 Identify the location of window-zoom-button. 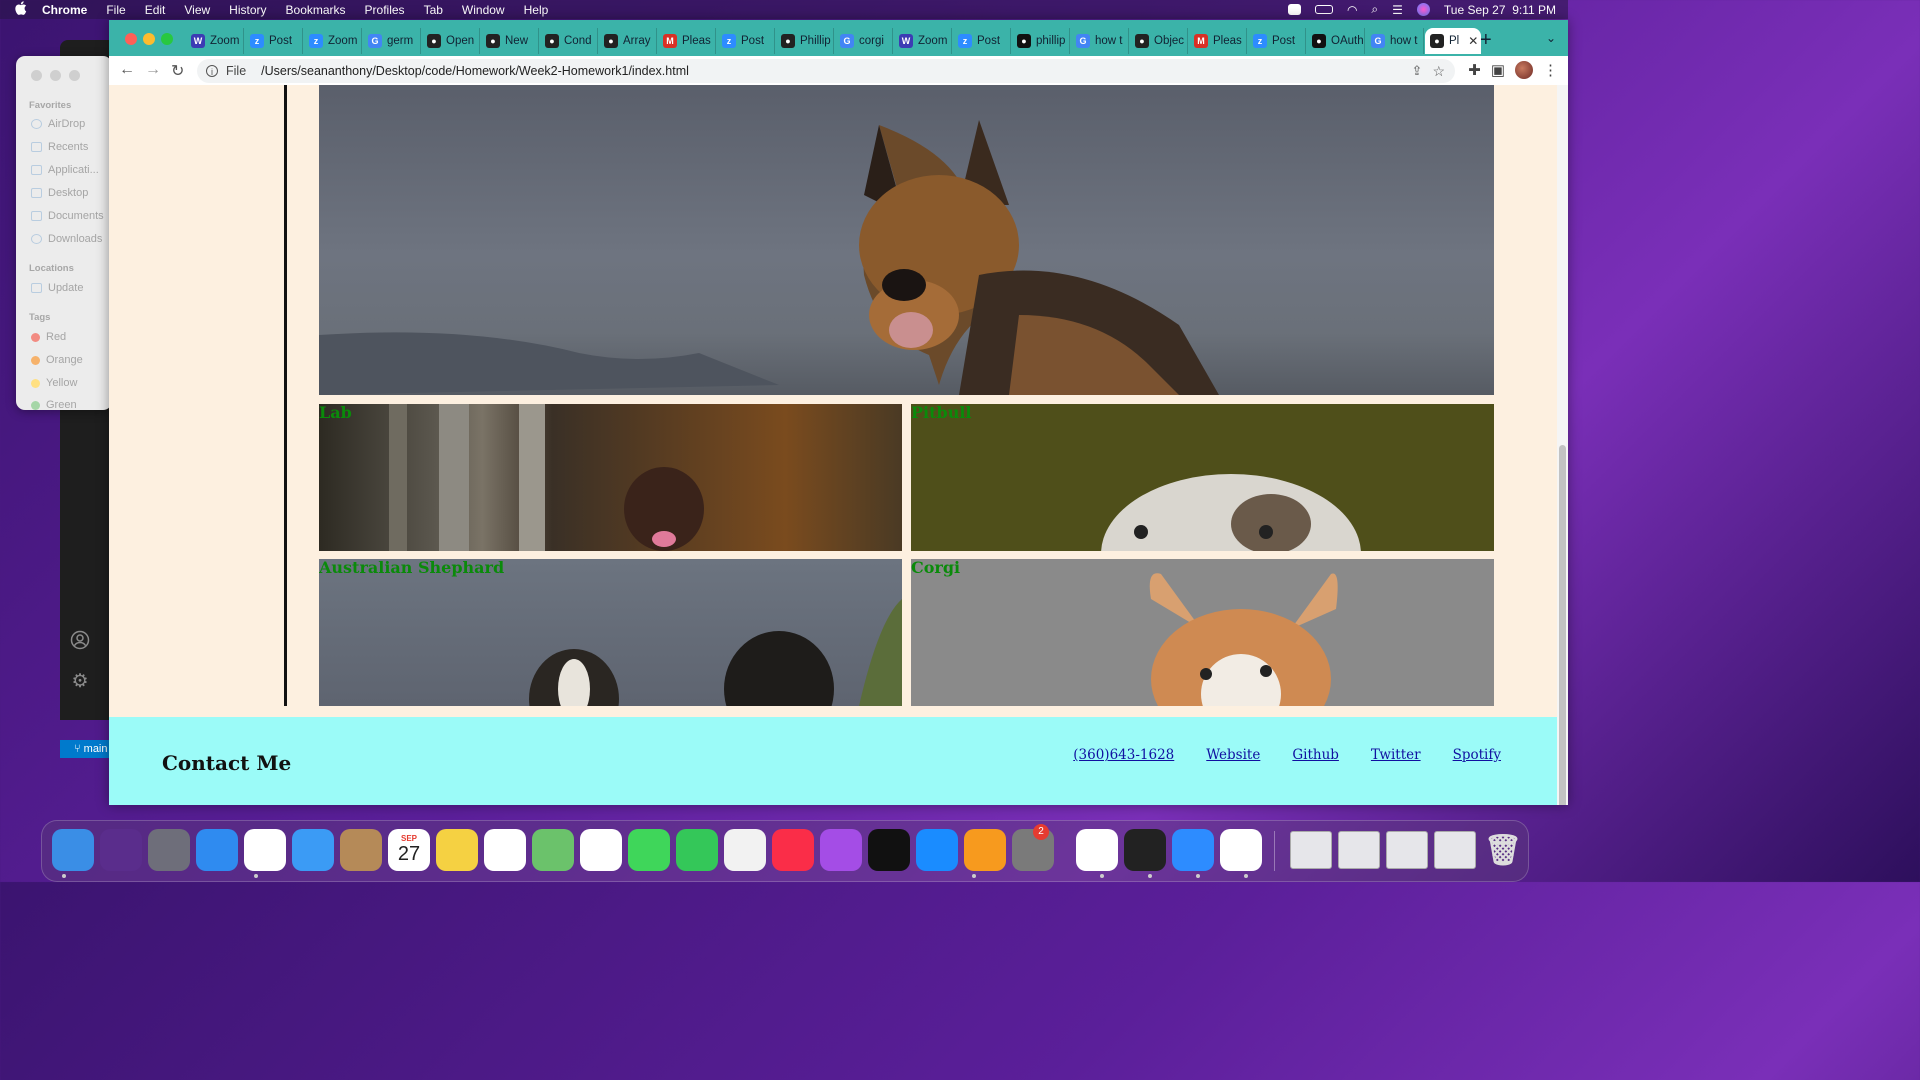
(167, 39).